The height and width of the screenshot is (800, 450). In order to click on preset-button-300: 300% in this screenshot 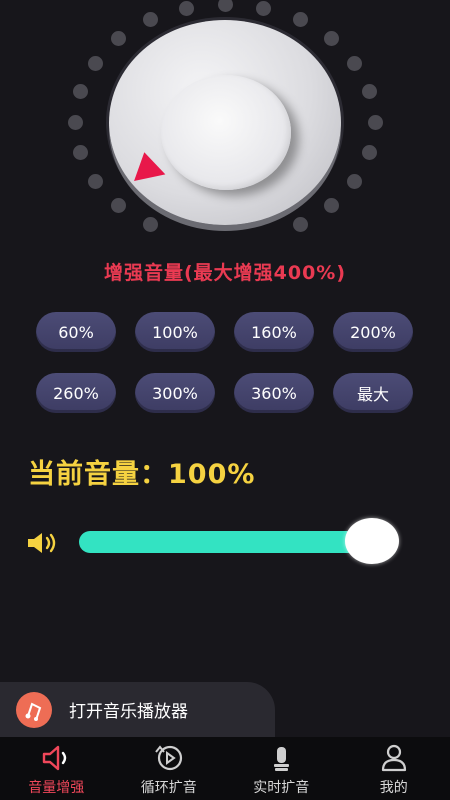, I will do `click(175, 393)`.